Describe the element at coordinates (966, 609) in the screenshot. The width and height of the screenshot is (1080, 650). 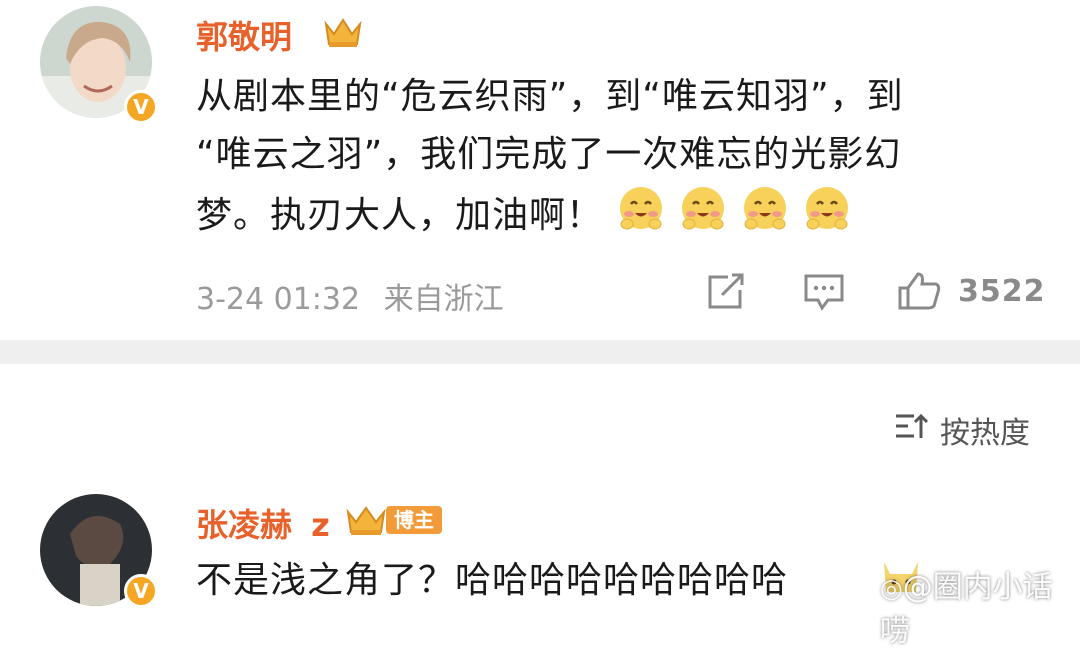
I see `watermark-text: @圈内小话唠` at that location.